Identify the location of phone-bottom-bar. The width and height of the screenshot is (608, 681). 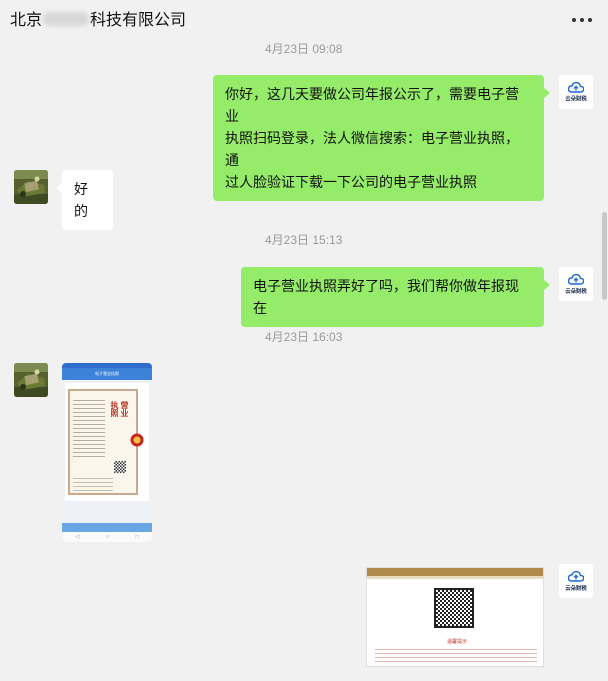
(107, 527).